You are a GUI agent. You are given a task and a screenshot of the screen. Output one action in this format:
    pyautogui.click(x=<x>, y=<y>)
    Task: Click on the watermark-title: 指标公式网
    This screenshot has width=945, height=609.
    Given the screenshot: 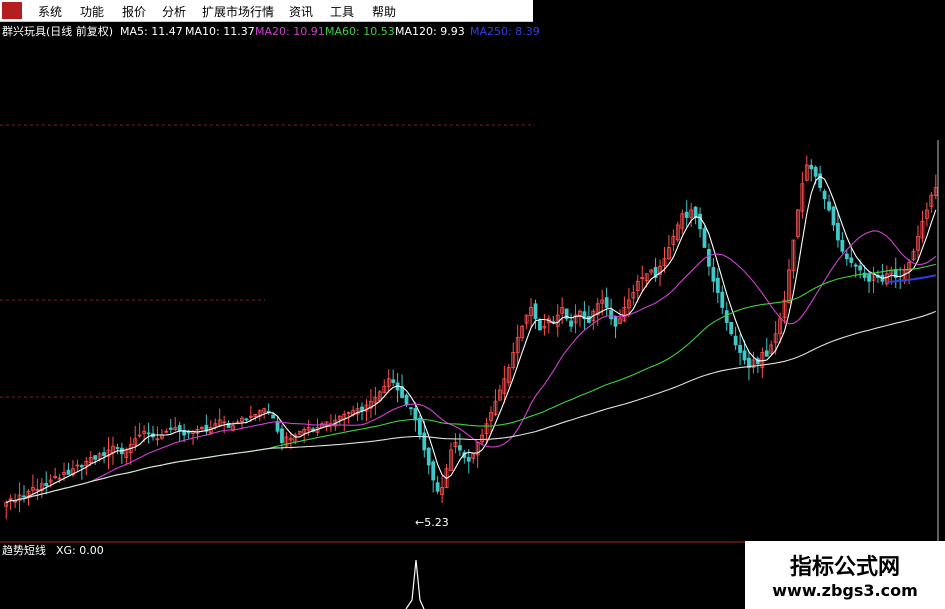 What is the action you would take?
    pyautogui.click(x=844, y=567)
    